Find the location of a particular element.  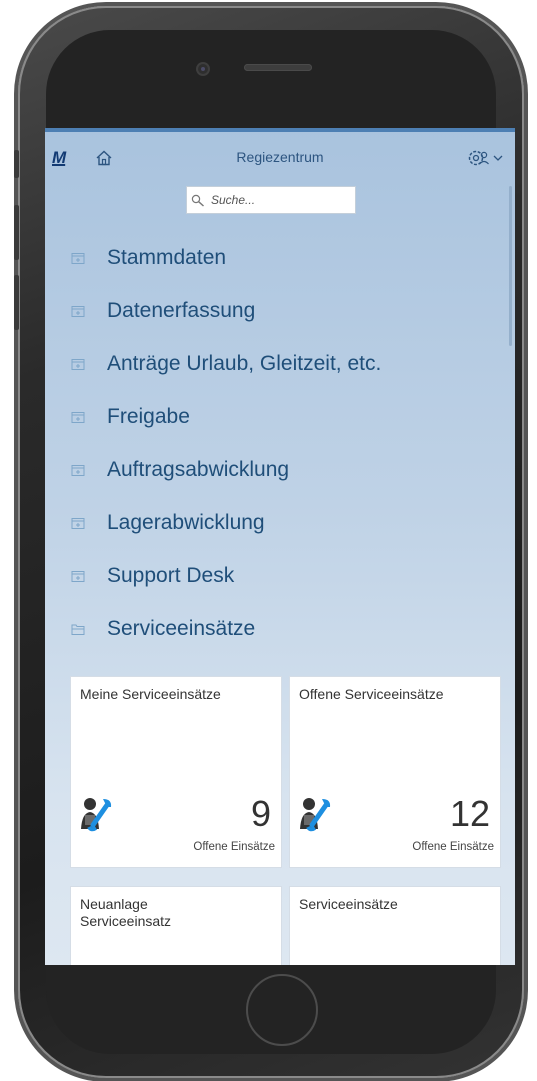

menu-item-support-desk: Support Desk is located at coordinates (275, 576).